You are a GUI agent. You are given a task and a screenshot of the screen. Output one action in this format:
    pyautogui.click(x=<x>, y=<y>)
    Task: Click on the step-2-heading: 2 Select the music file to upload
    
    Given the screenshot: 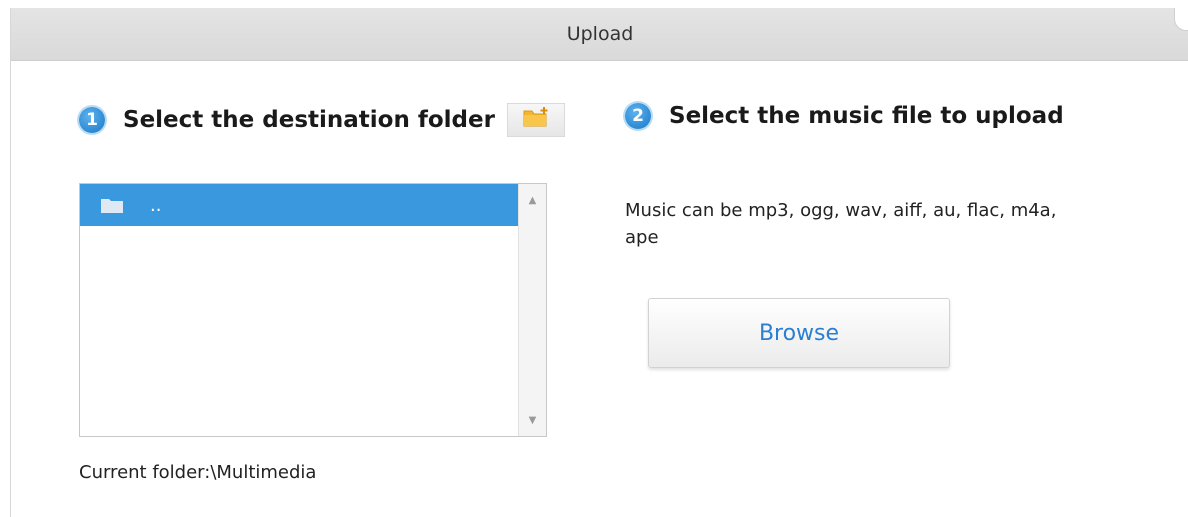 What is the action you would take?
    pyautogui.click(x=844, y=116)
    